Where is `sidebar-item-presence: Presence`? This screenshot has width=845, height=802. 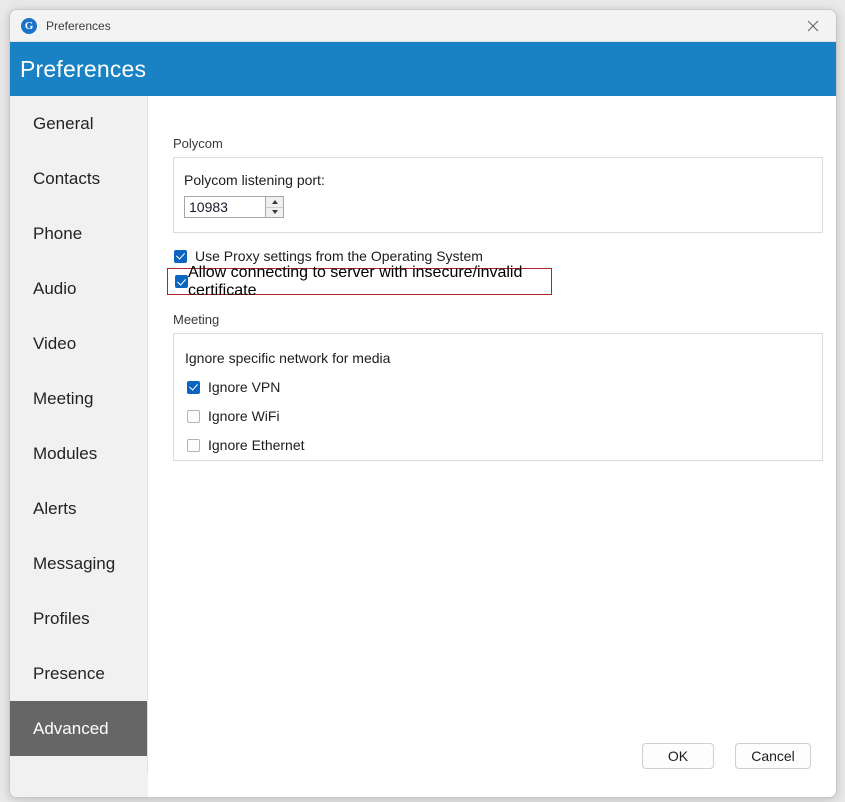
sidebar-item-presence: Presence is located at coordinates (78, 673).